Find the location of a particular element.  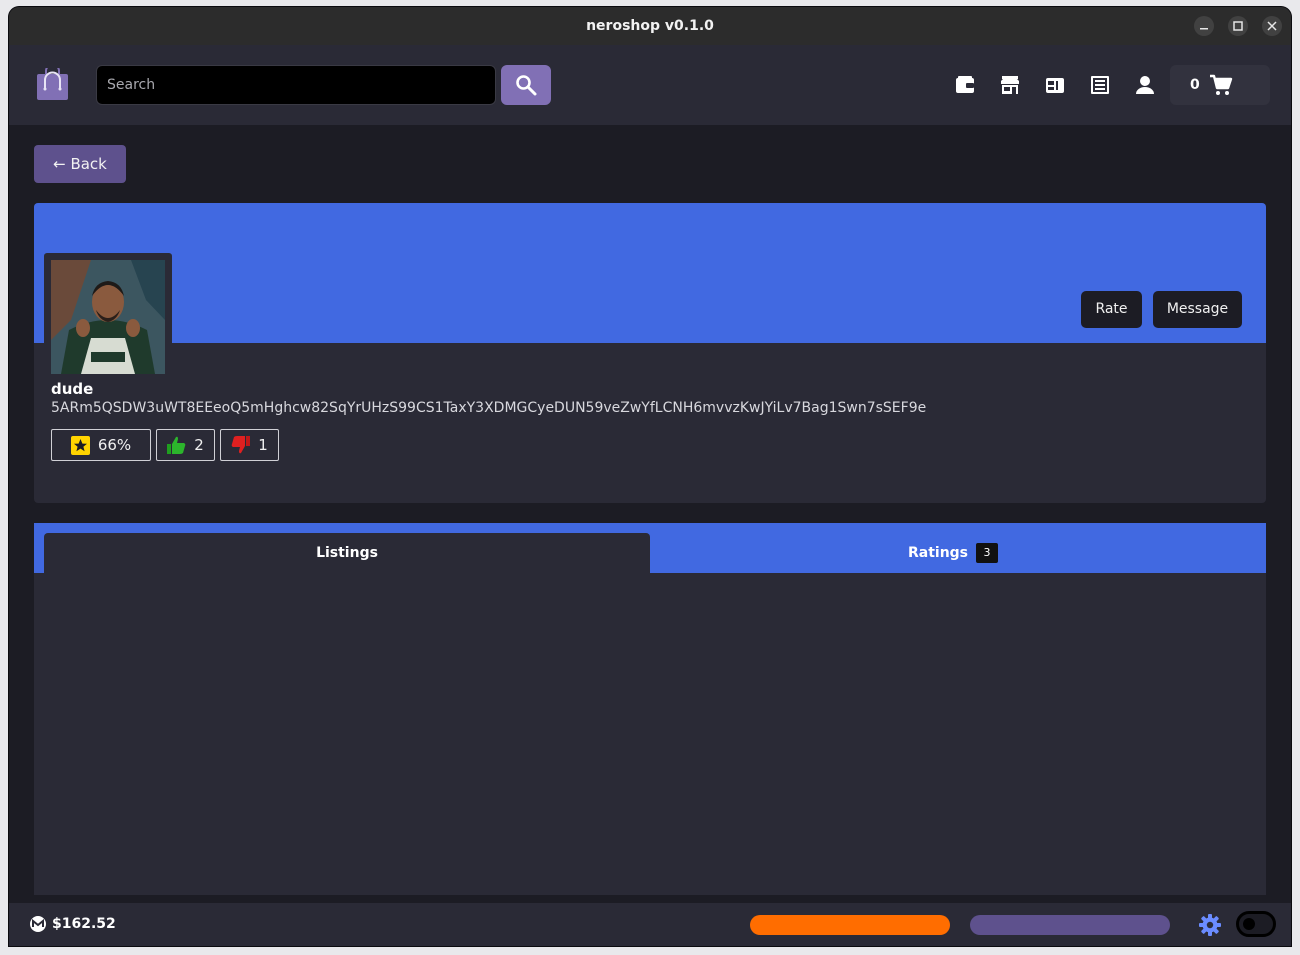

search-icon is located at coordinates (526, 85).